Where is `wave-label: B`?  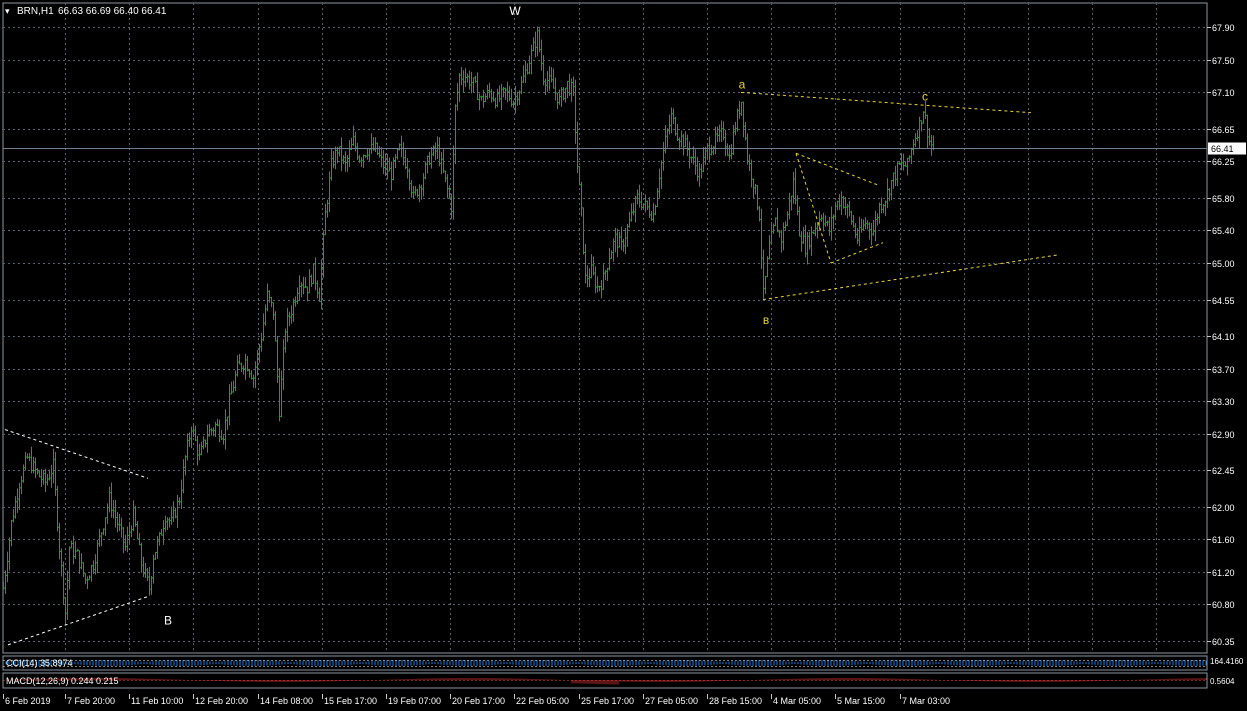 wave-label: B is located at coordinates (168, 621).